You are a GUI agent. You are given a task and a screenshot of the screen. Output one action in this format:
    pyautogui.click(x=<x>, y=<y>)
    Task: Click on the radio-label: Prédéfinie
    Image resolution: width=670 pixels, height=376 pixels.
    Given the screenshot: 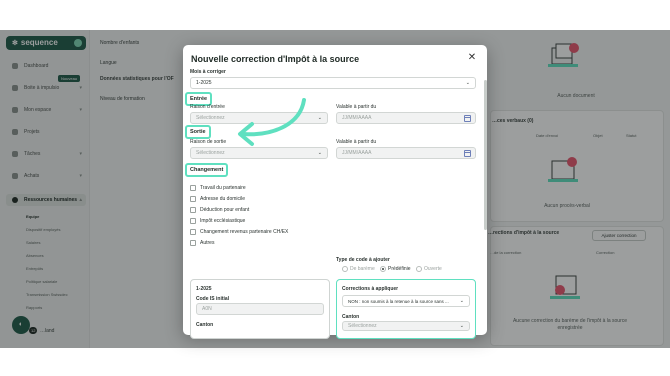 What is the action you would take?
    pyautogui.click(x=399, y=269)
    